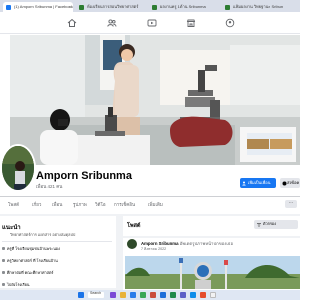  I want to click on home-location-icon, so click(3, 284).